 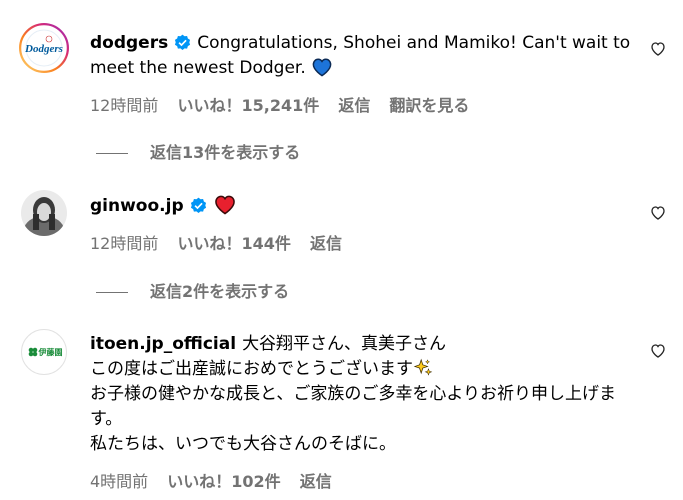 I want to click on avatar: Dodgers, so click(x=44, y=48).